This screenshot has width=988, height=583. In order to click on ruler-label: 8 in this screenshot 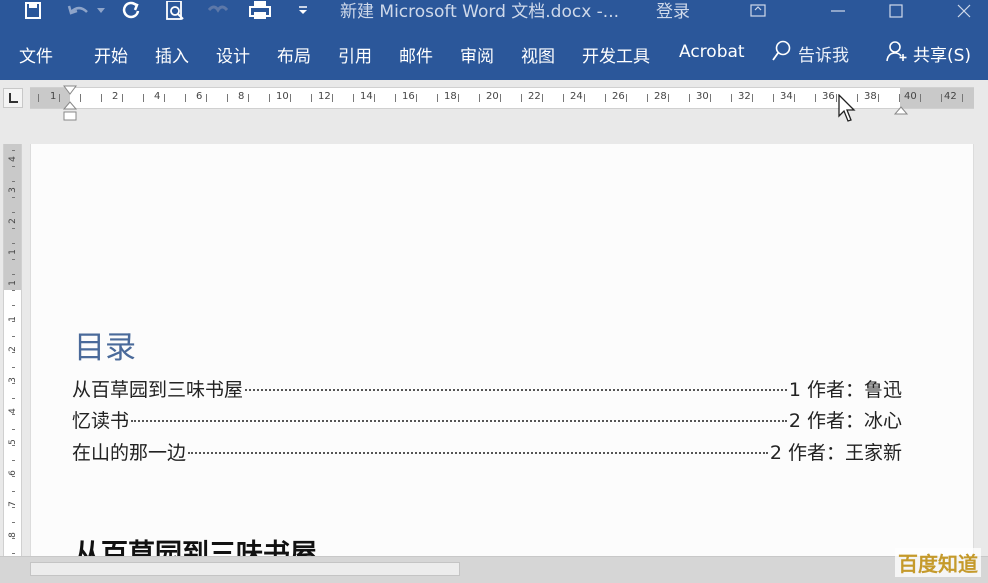, I will do `click(241, 96)`.